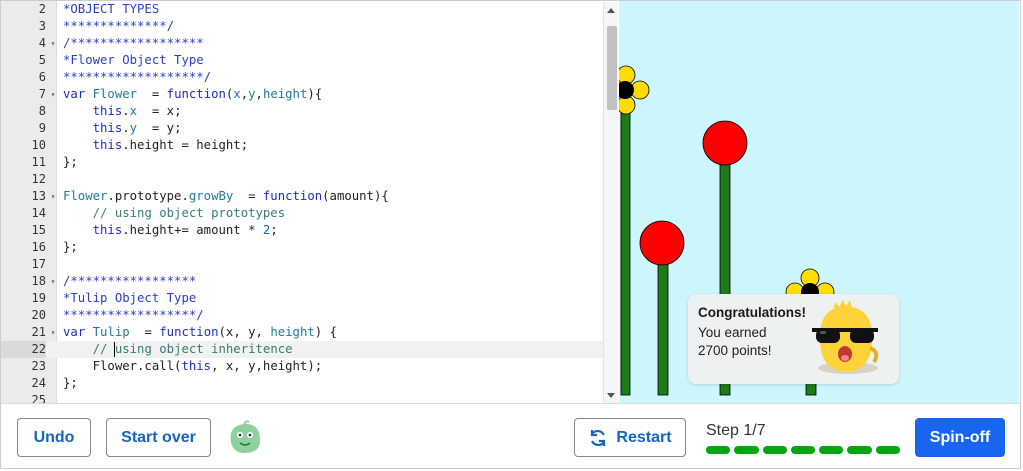 The image size is (1023, 471). What do you see at coordinates (158, 437) in the screenshot?
I see `start-over-button: Start over` at bounding box center [158, 437].